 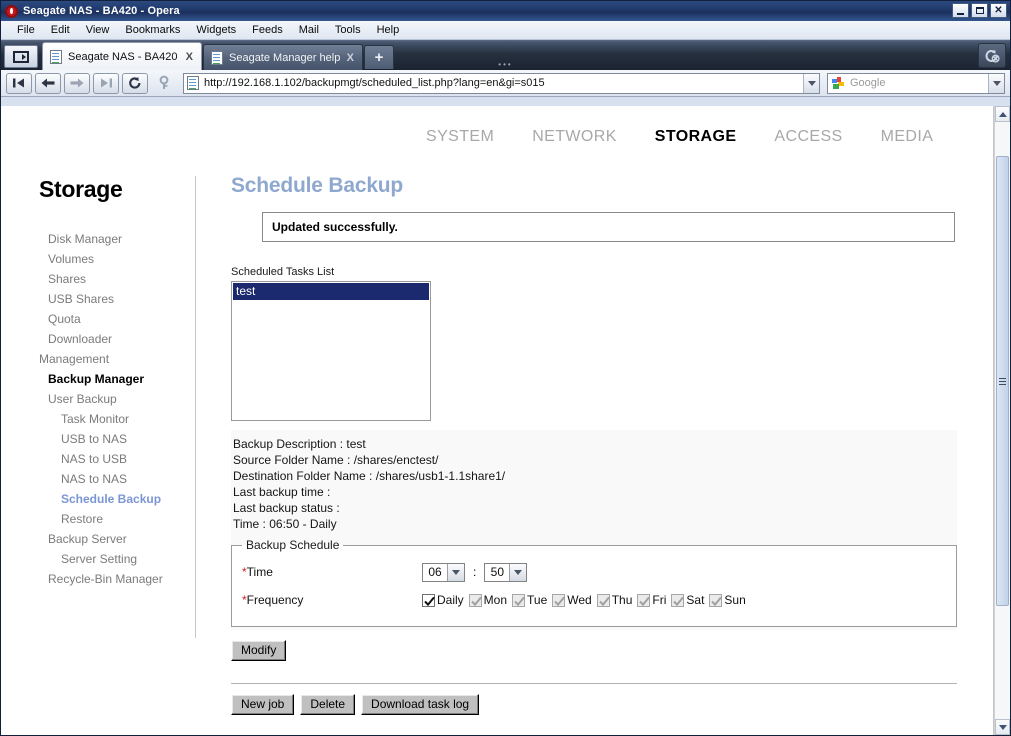 I want to click on frequency-label: *Frequency, so click(x=332, y=600).